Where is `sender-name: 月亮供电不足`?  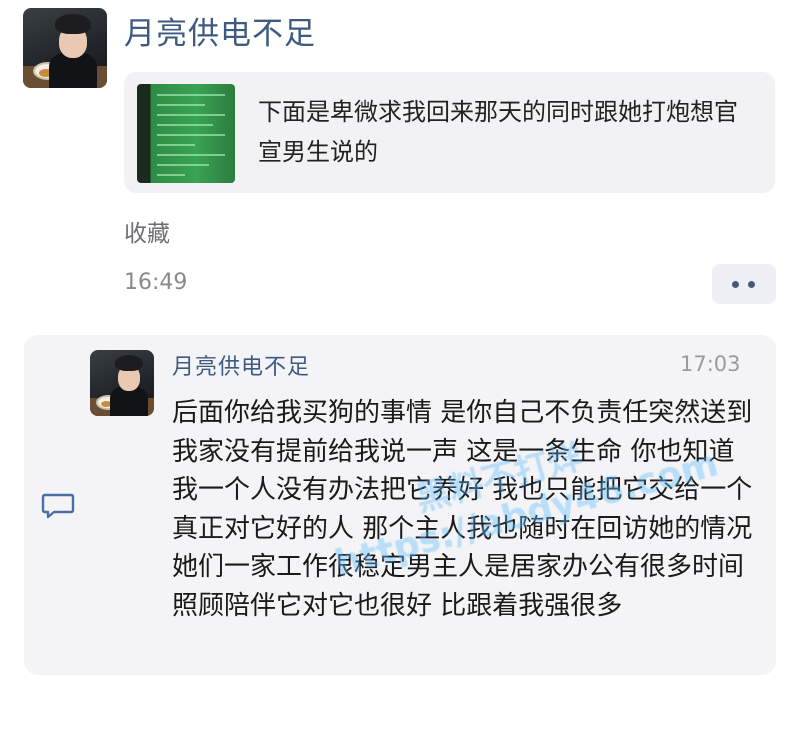
sender-name: 月亮供电不足 is located at coordinates (220, 30).